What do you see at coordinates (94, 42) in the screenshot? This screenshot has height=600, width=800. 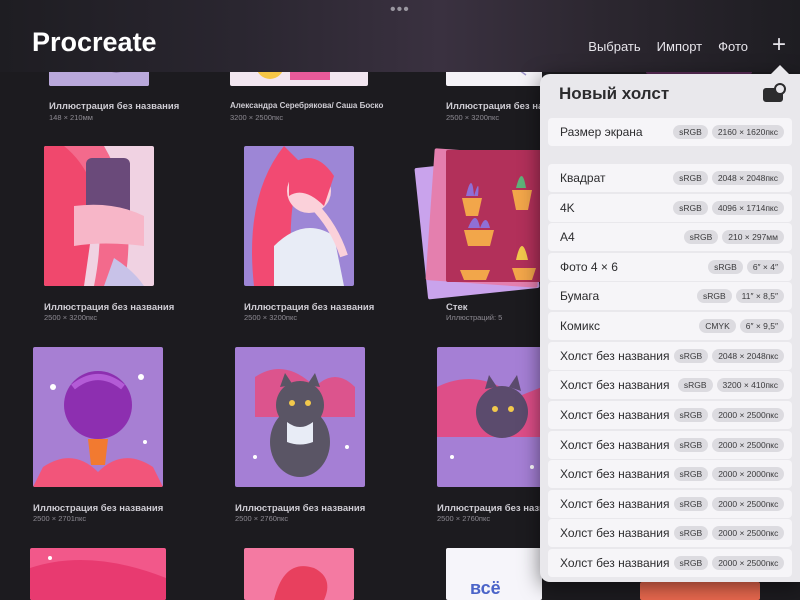 I see `app-title: Procreate` at bounding box center [94, 42].